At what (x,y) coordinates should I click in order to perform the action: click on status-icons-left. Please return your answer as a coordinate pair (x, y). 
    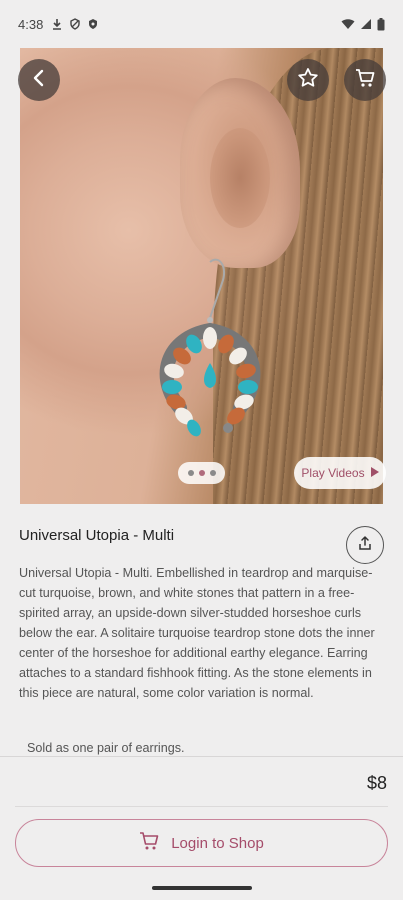
    Looking at the image, I should click on (75, 24).